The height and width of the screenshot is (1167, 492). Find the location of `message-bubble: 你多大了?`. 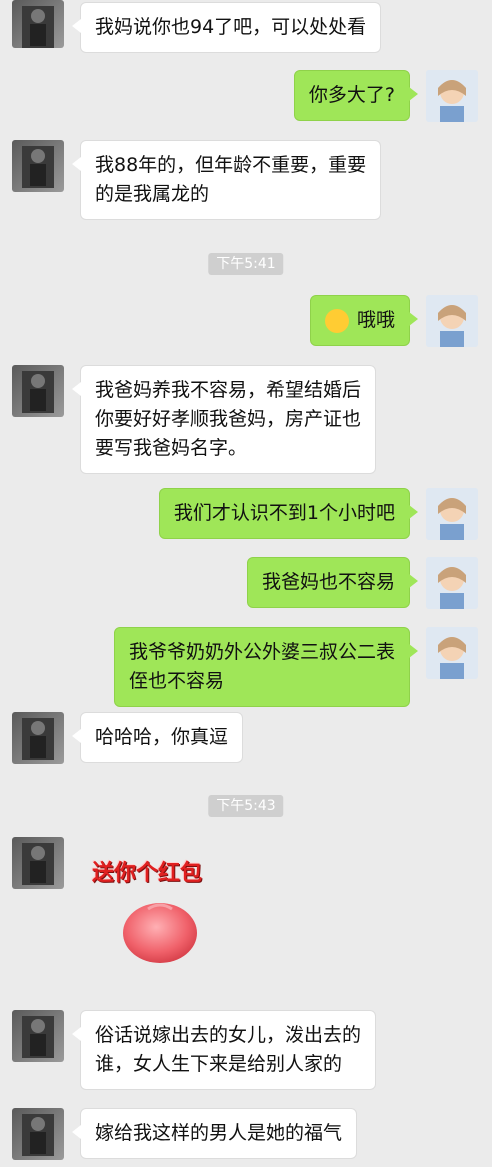

message-bubble: 你多大了? is located at coordinates (356, 95).